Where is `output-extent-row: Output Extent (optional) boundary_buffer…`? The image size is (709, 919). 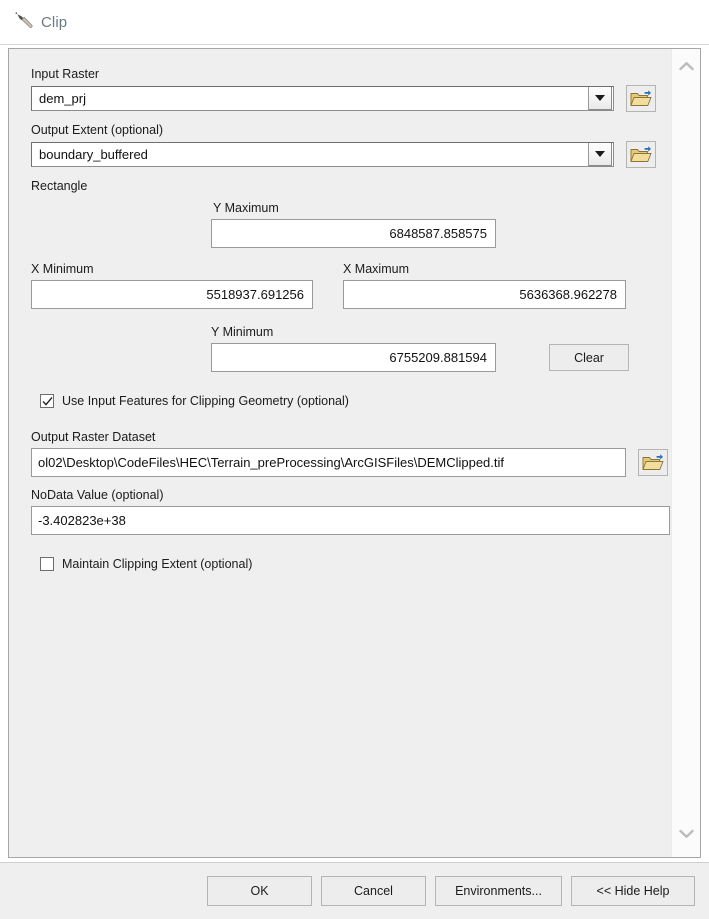
output-extent-row: Output Extent (optional) boundary_buffer… is located at coordinates (351, 145).